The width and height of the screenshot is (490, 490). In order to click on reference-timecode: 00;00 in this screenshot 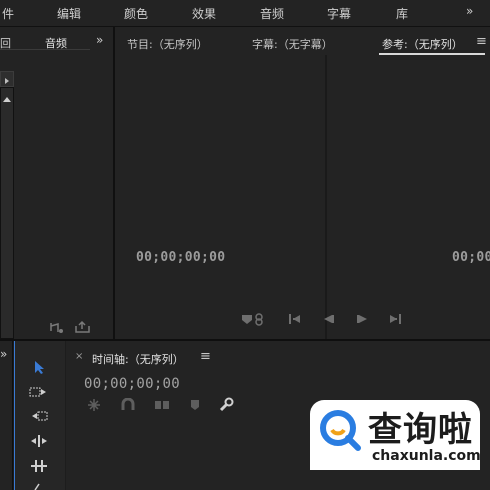, I will do `click(471, 257)`.